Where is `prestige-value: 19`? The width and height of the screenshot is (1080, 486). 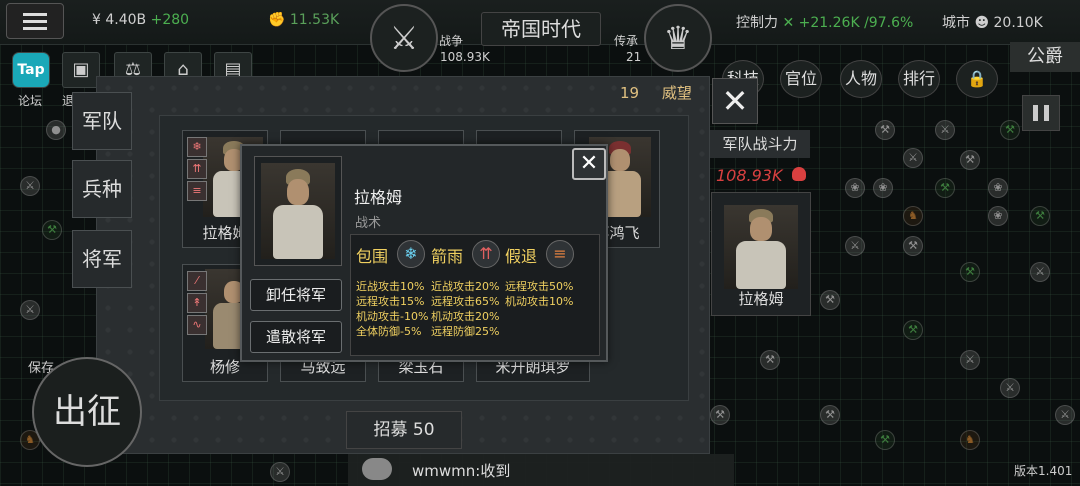 prestige-value: 19 is located at coordinates (630, 93).